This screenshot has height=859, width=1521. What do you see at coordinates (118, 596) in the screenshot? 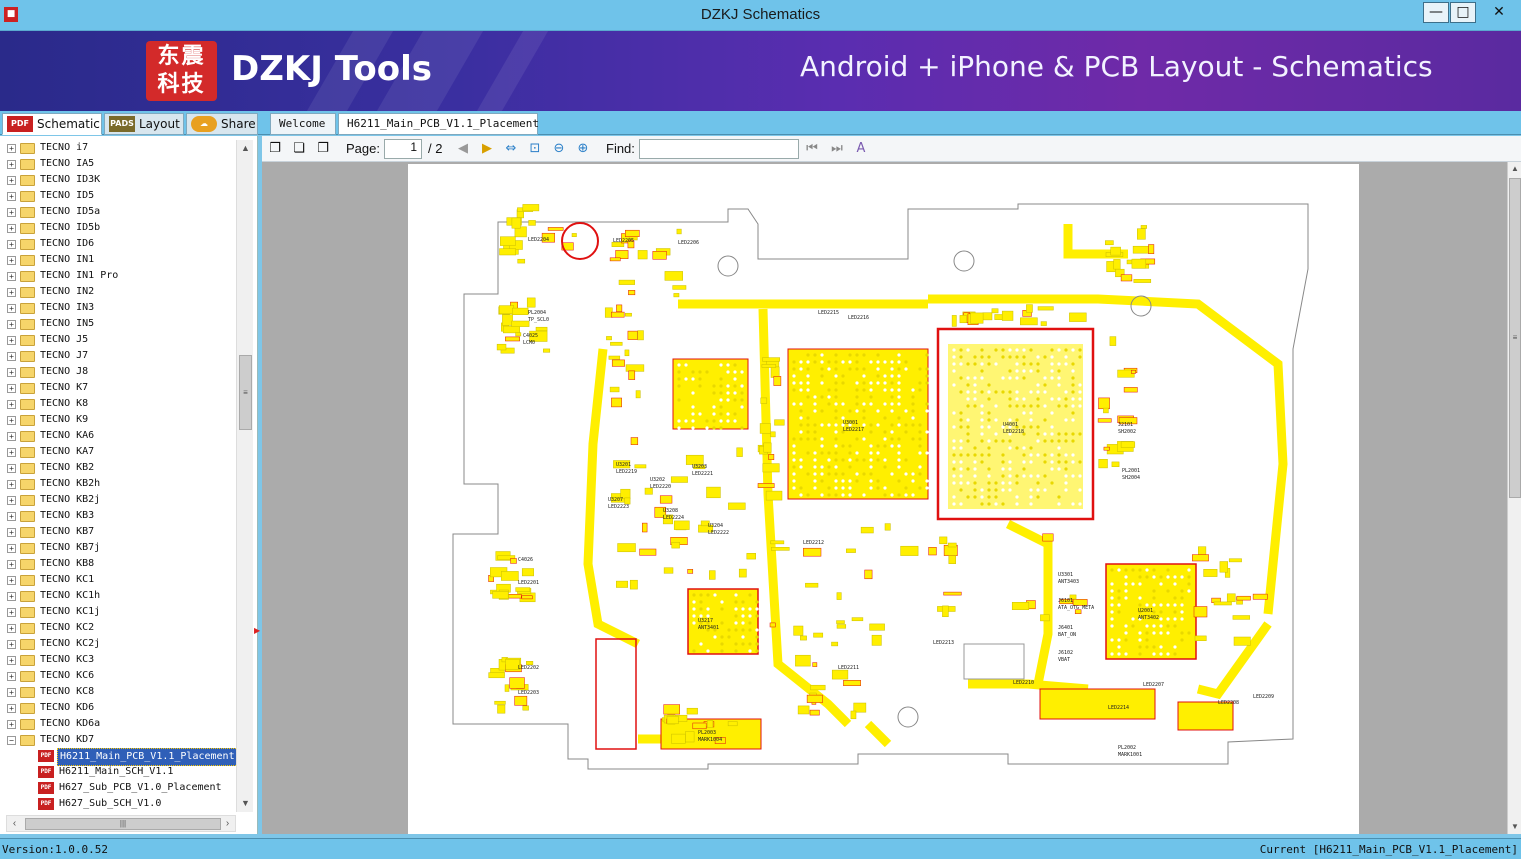
I see `tree-folder: + TECNO KC1h` at bounding box center [118, 596].